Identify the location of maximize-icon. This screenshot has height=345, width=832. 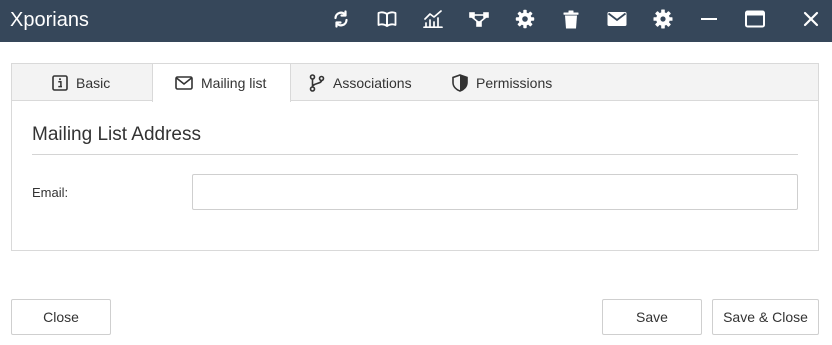
(755, 19).